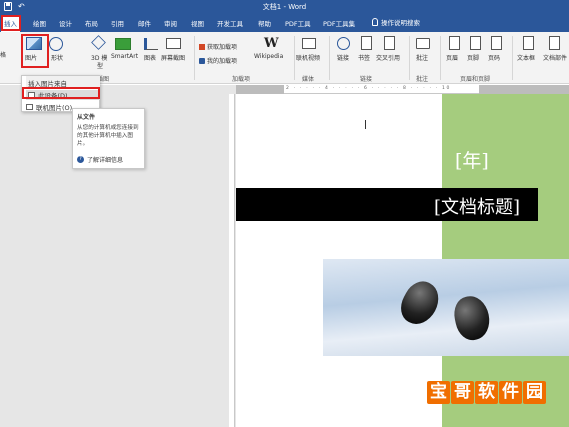 This screenshot has height=427, width=569. What do you see at coordinates (388, 57) in the screenshot?
I see `cross-reference-button: 交叉引用` at bounding box center [388, 57].